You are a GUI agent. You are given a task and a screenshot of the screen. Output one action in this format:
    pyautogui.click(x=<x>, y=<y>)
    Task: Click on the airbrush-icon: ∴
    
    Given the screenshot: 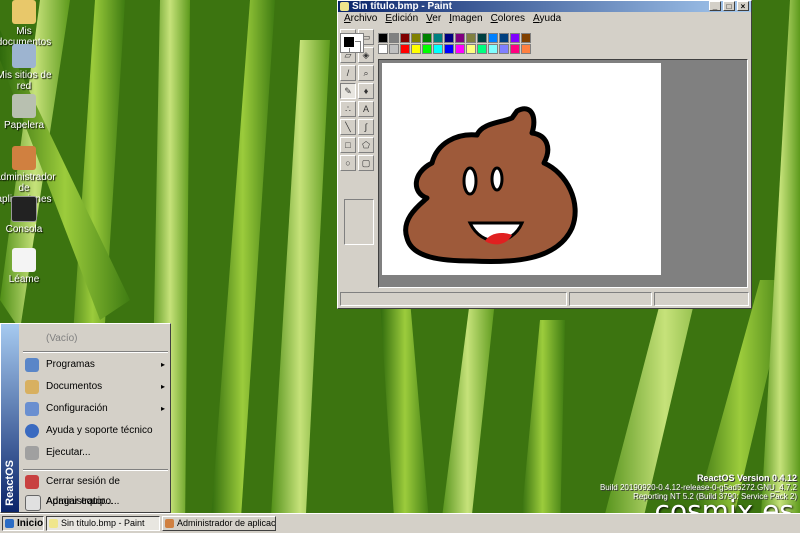 What is the action you would take?
    pyautogui.click(x=348, y=109)
    